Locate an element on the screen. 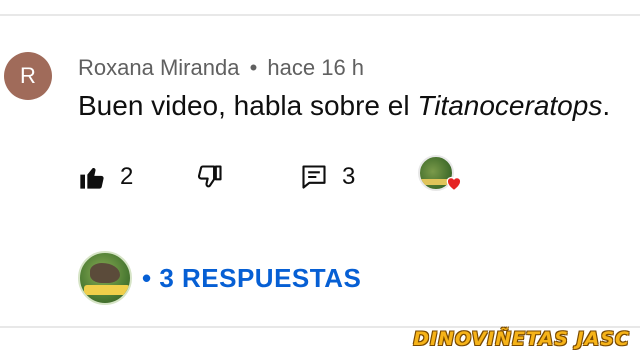 The height and width of the screenshot is (360, 640). channel-avatar-banner is located at coordinates (107, 290).